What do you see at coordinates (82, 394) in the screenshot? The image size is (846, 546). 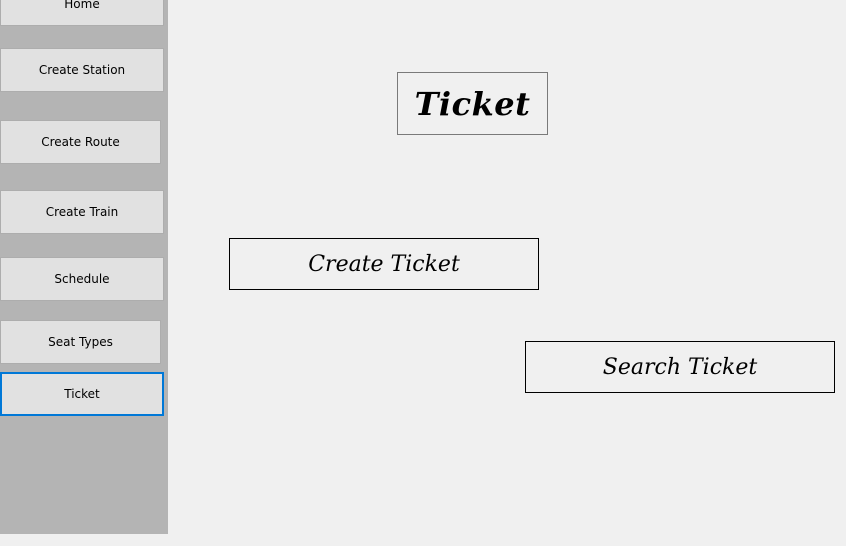 I see `ticket-button: Ticket` at bounding box center [82, 394].